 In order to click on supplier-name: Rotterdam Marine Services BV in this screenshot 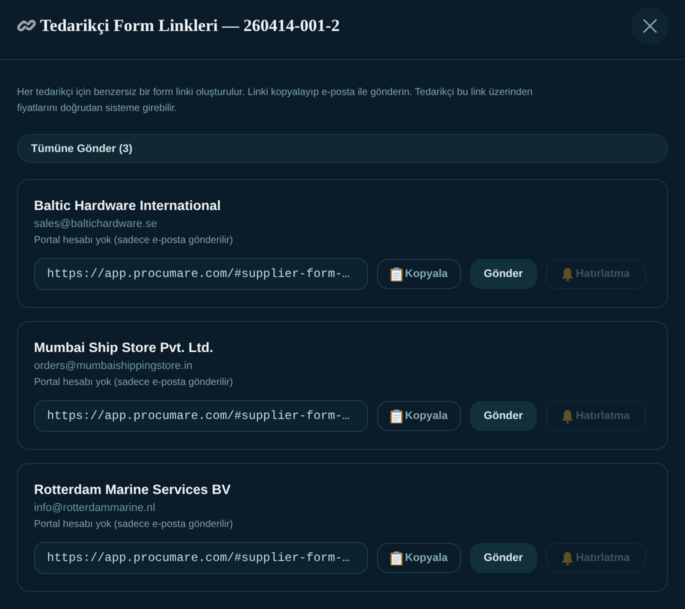, I will do `click(133, 490)`.